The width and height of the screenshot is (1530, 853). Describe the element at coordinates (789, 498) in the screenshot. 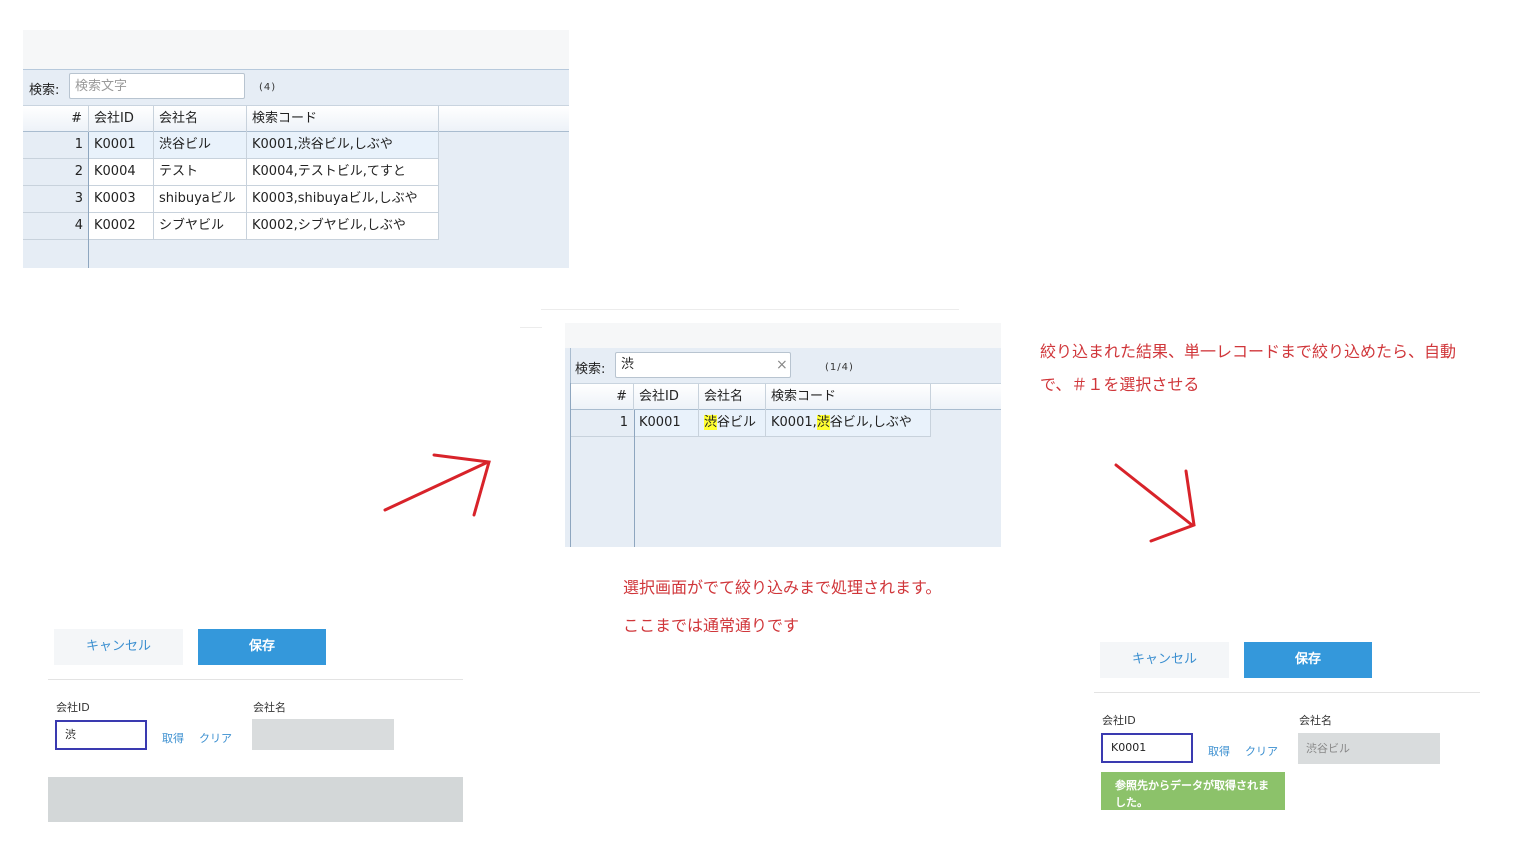

I see `annotation-arrows` at that location.